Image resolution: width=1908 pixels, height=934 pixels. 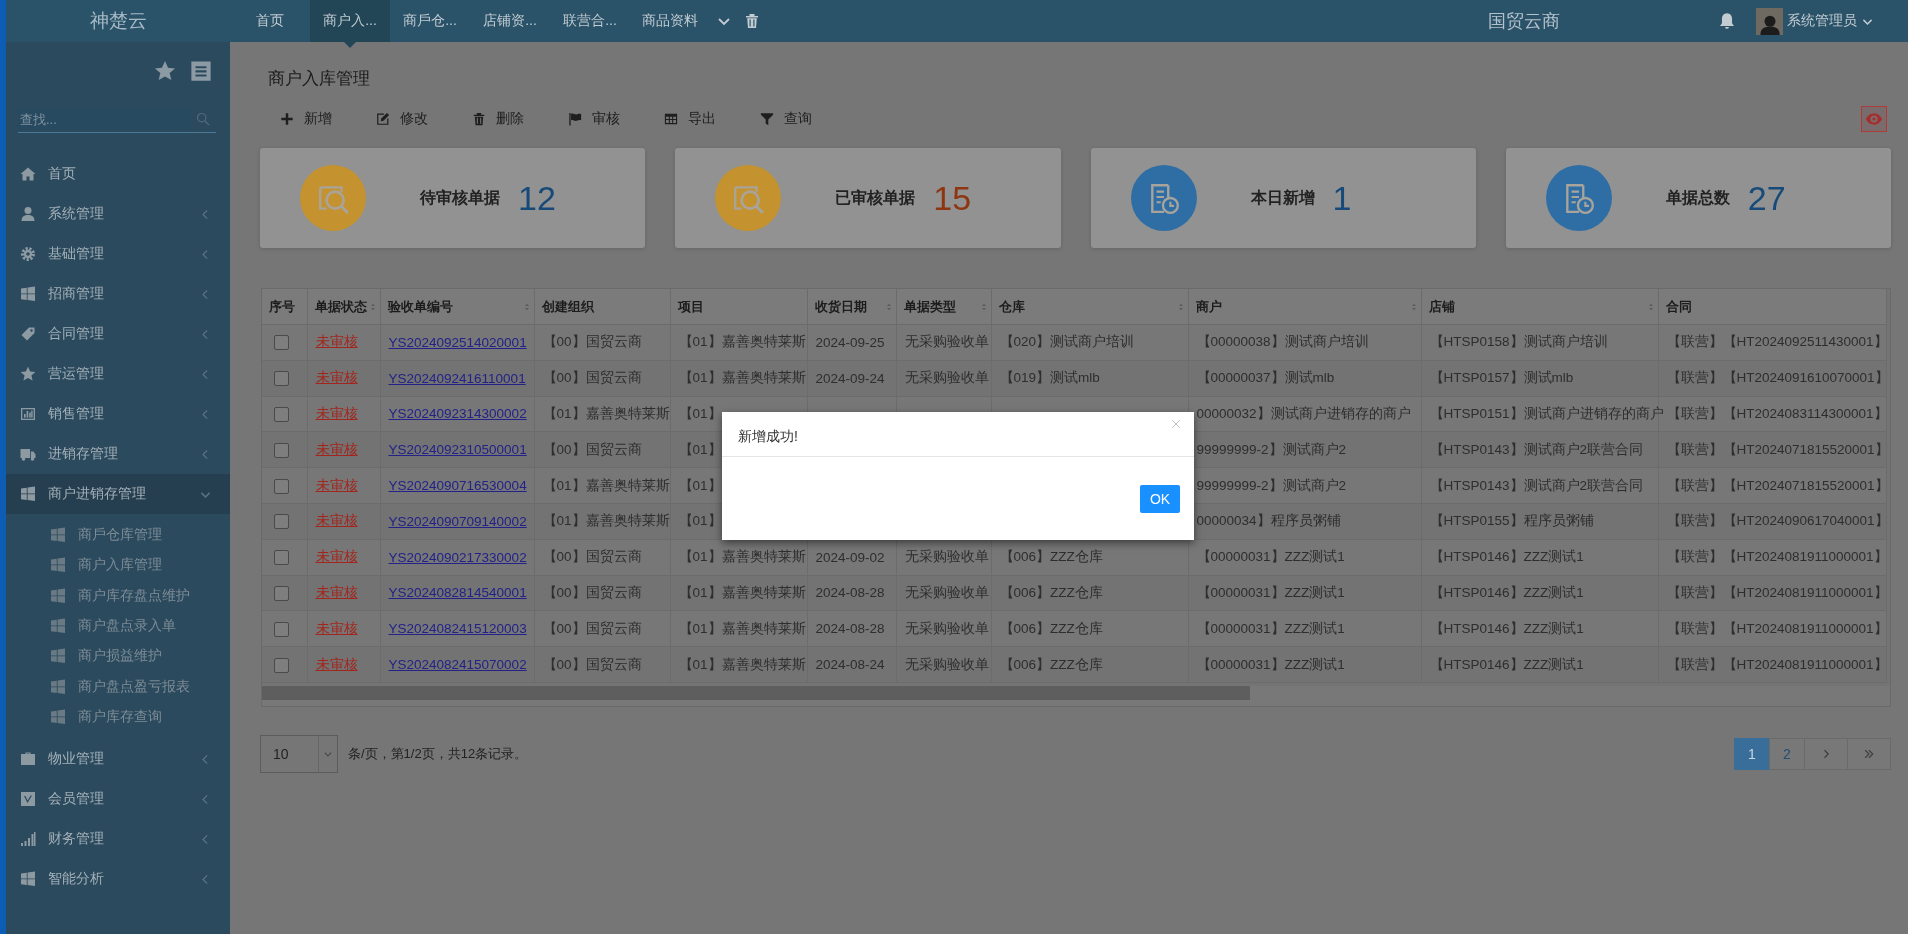 What do you see at coordinates (270, 21) in the screenshot?
I see `nav-tab: 首页` at bounding box center [270, 21].